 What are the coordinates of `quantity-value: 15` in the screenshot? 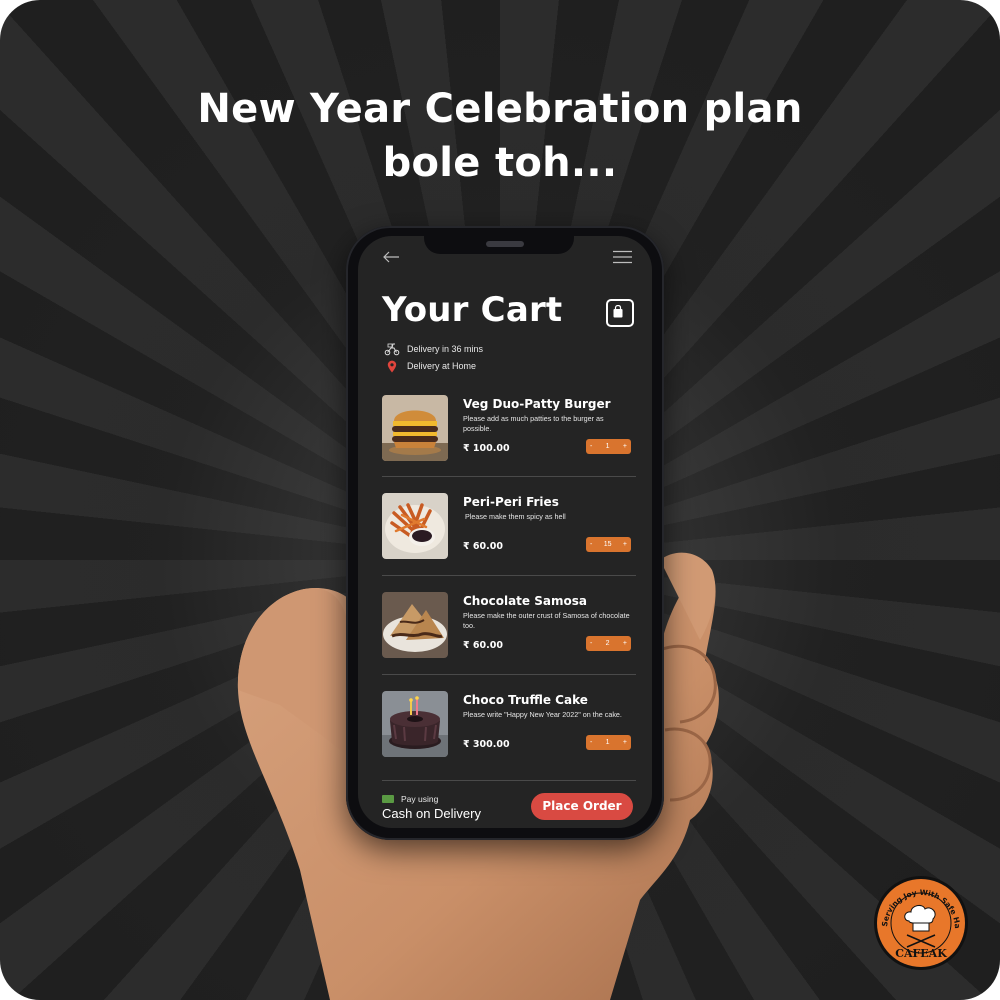 It's located at (607, 544).